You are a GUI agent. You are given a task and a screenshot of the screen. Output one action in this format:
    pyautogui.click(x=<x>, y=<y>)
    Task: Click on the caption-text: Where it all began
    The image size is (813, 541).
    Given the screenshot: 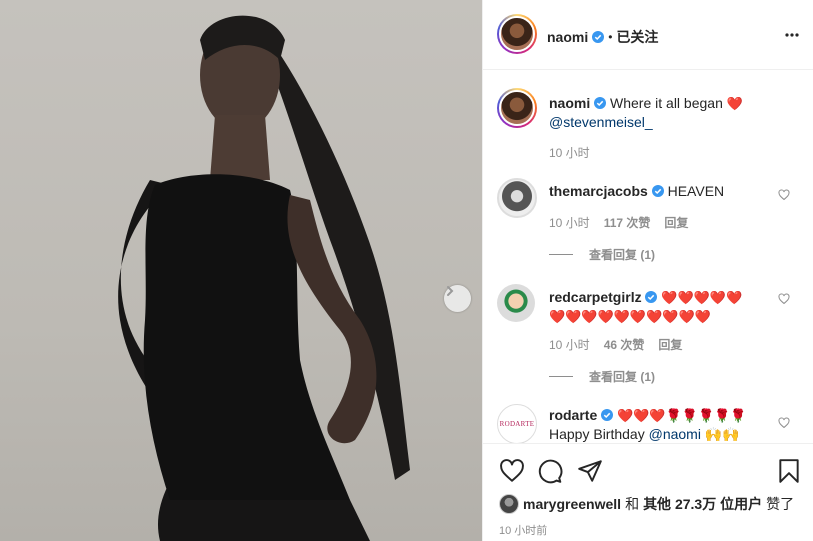 What is the action you would take?
    pyautogui.click(x=666, y=103)
    